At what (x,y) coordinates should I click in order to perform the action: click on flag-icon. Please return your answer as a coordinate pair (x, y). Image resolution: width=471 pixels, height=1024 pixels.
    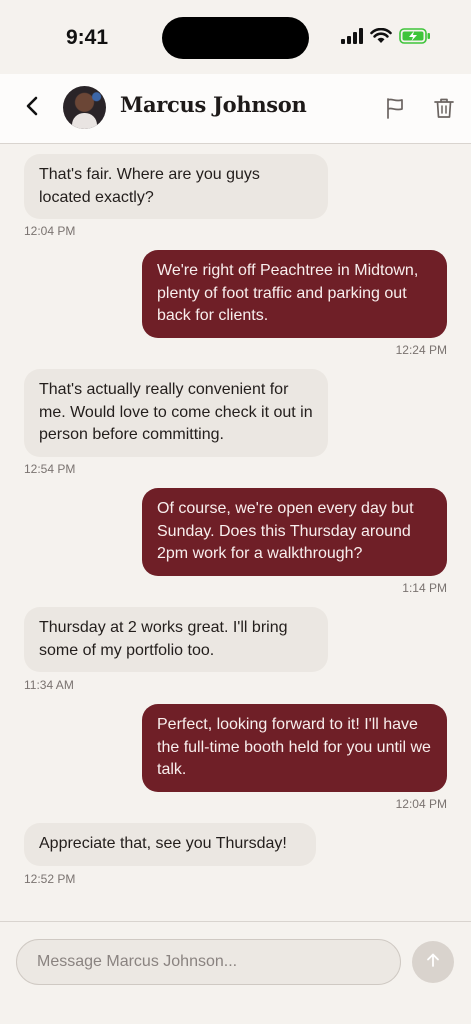
    Looking at the image, I should click on (395, 111).